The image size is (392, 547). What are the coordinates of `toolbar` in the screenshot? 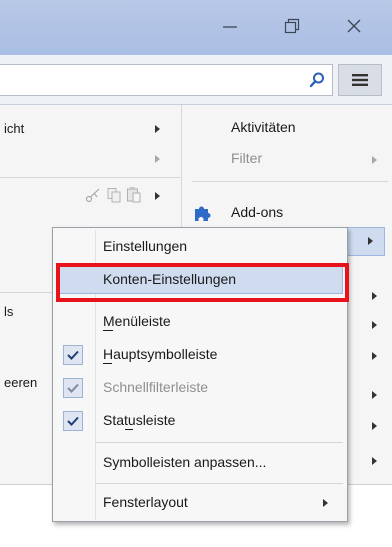 It's located at (196, 80).